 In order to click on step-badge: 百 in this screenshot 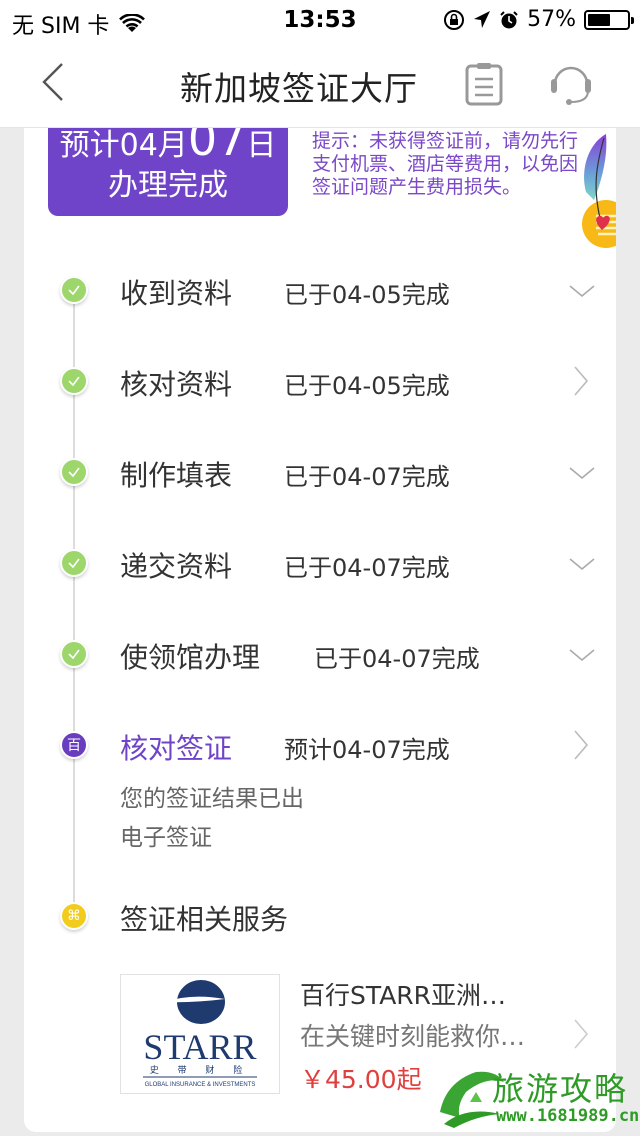, I will do `click(74, 746)`.